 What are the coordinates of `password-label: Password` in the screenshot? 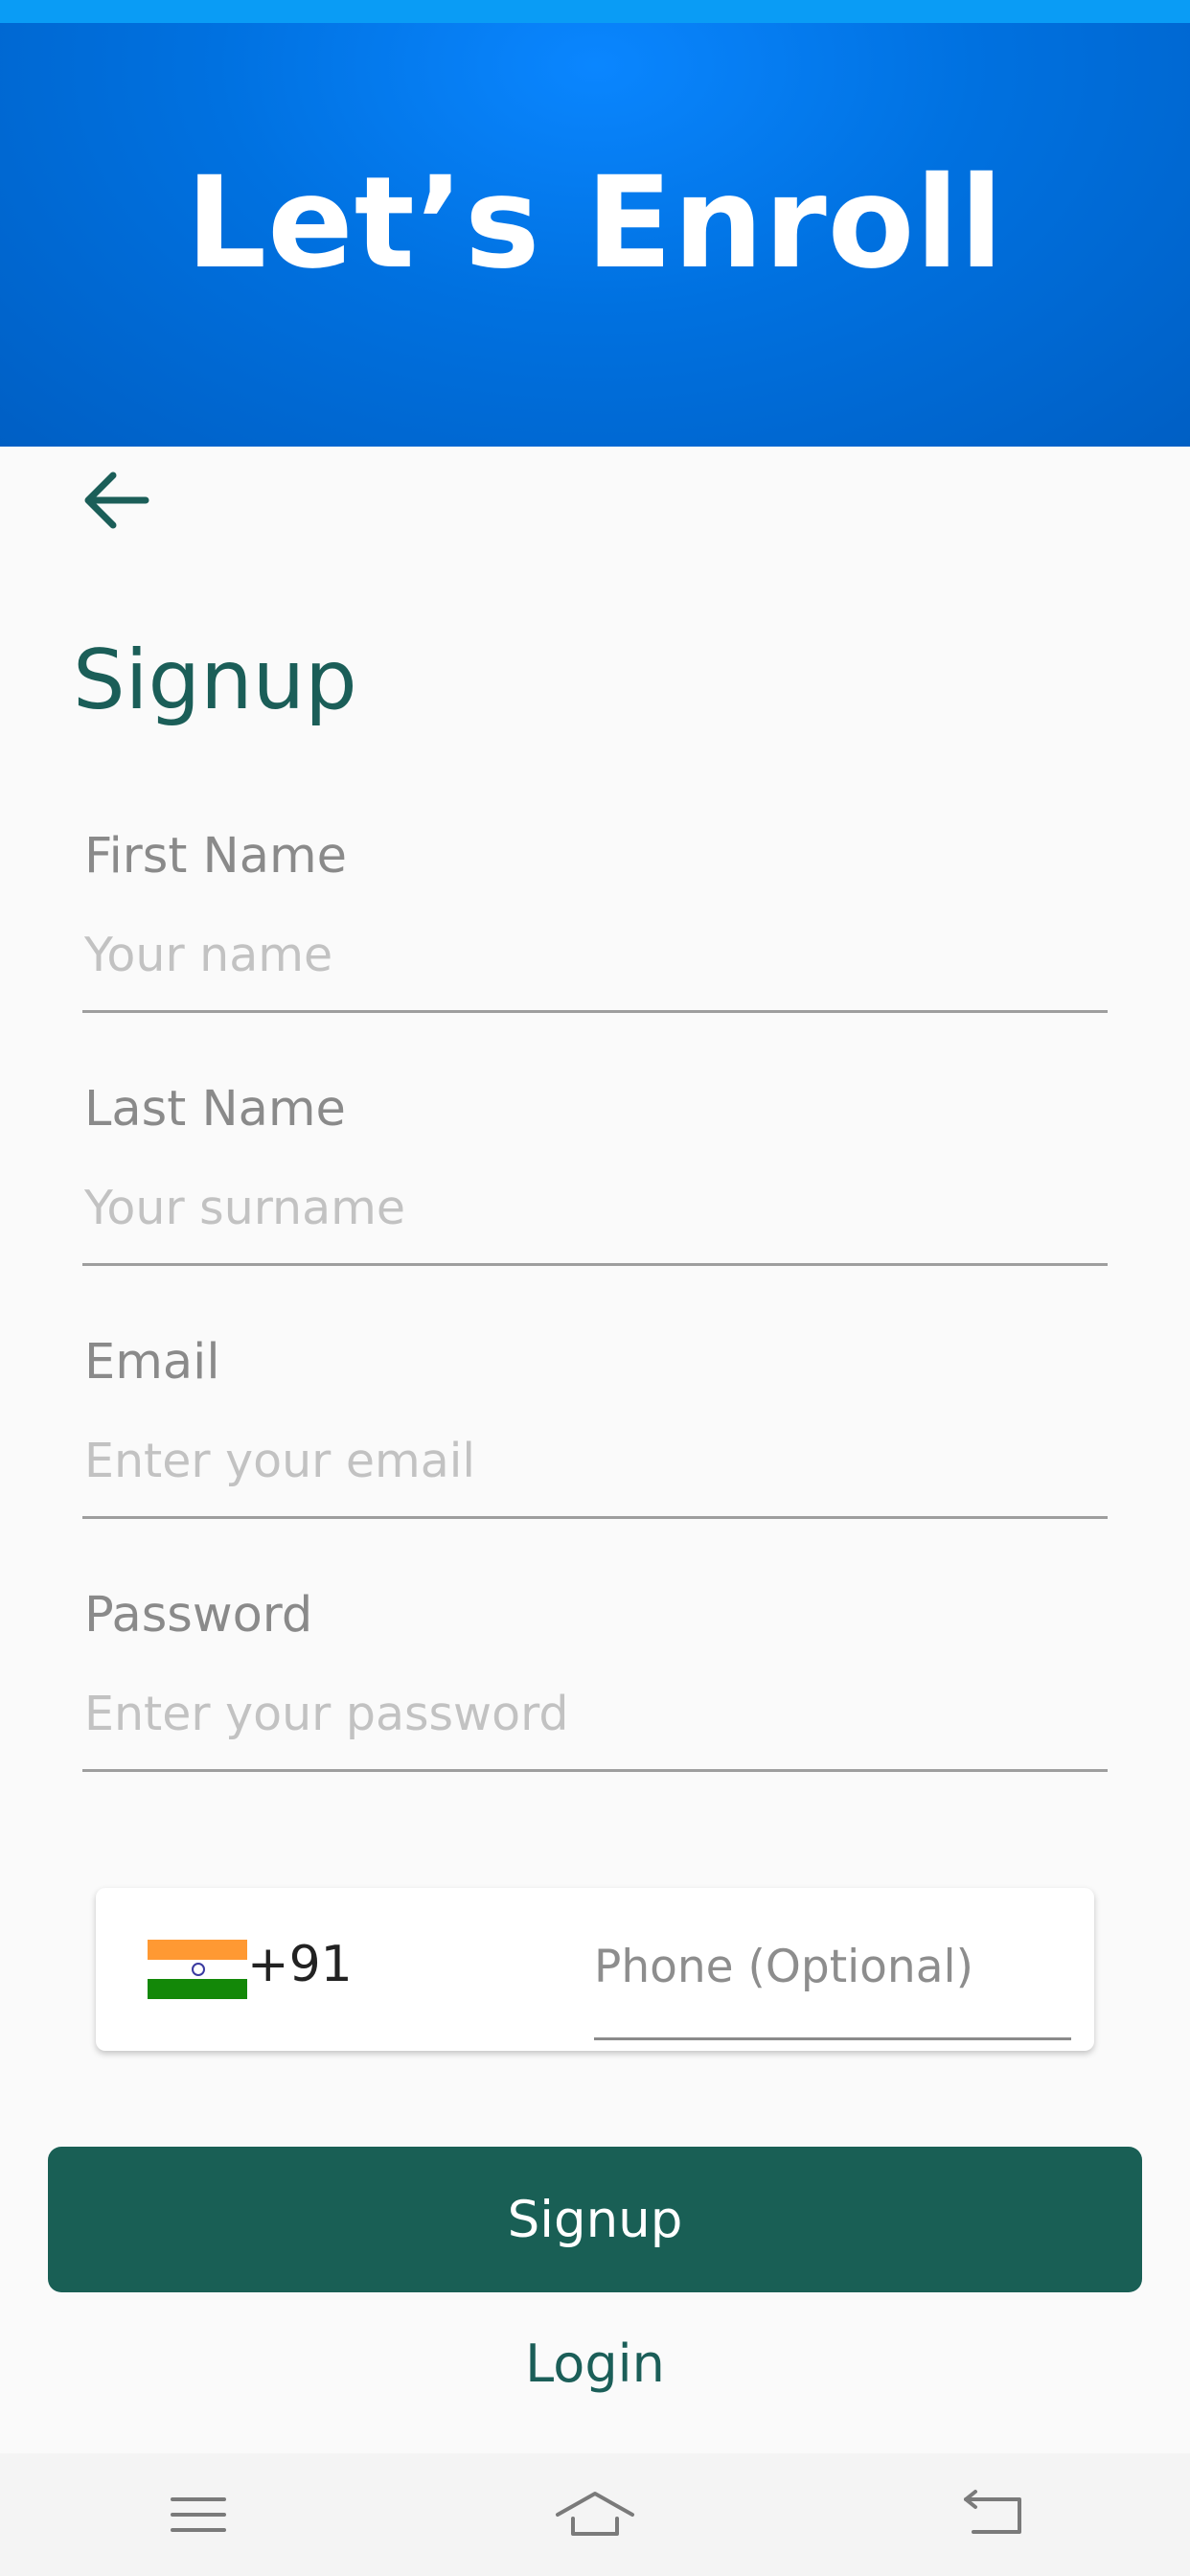 It's located at (199, 1615).